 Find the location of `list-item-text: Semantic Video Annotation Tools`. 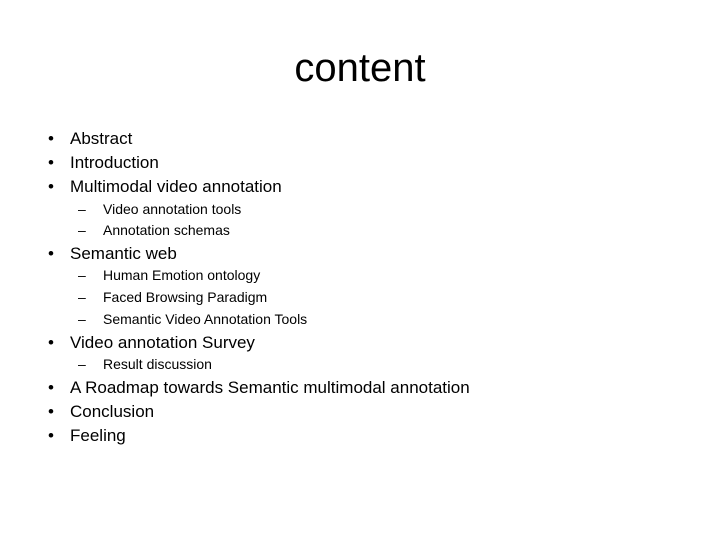

list-item-text: Semantic Video Annotation Tools is located at coordinates (205, 319).